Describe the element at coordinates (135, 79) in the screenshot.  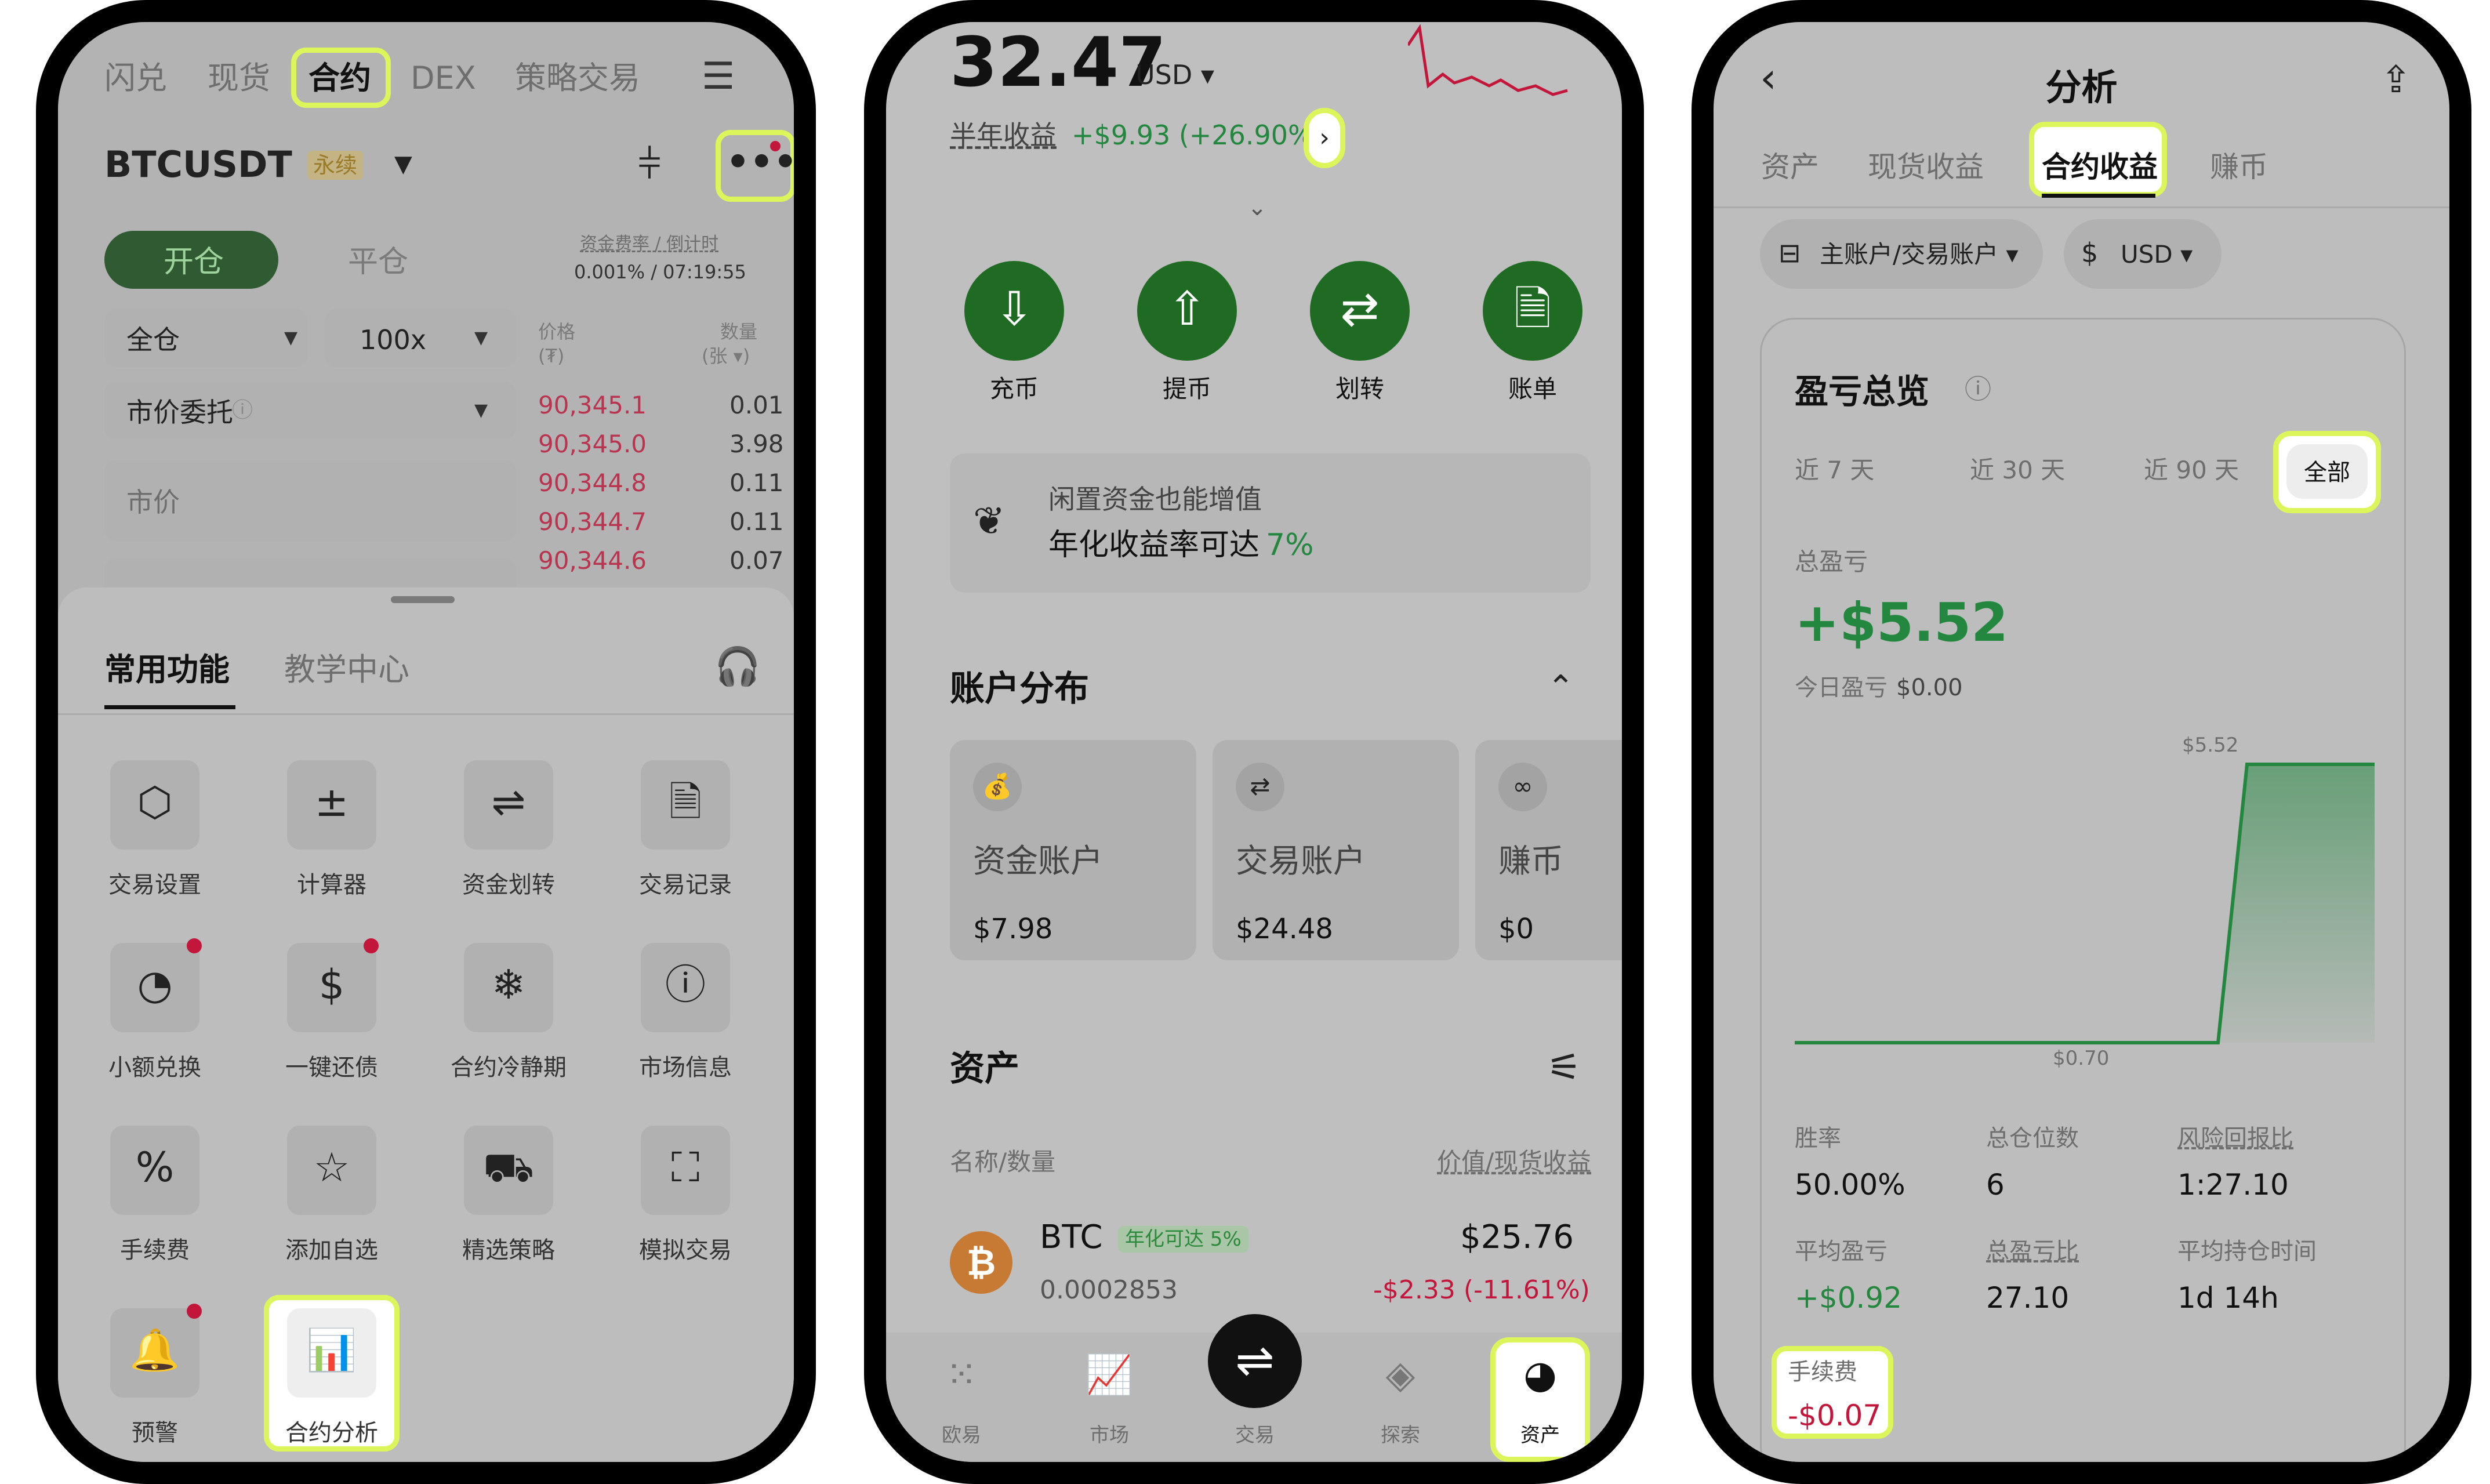
I see `tab-flash-swap: 闪兑` at that location.